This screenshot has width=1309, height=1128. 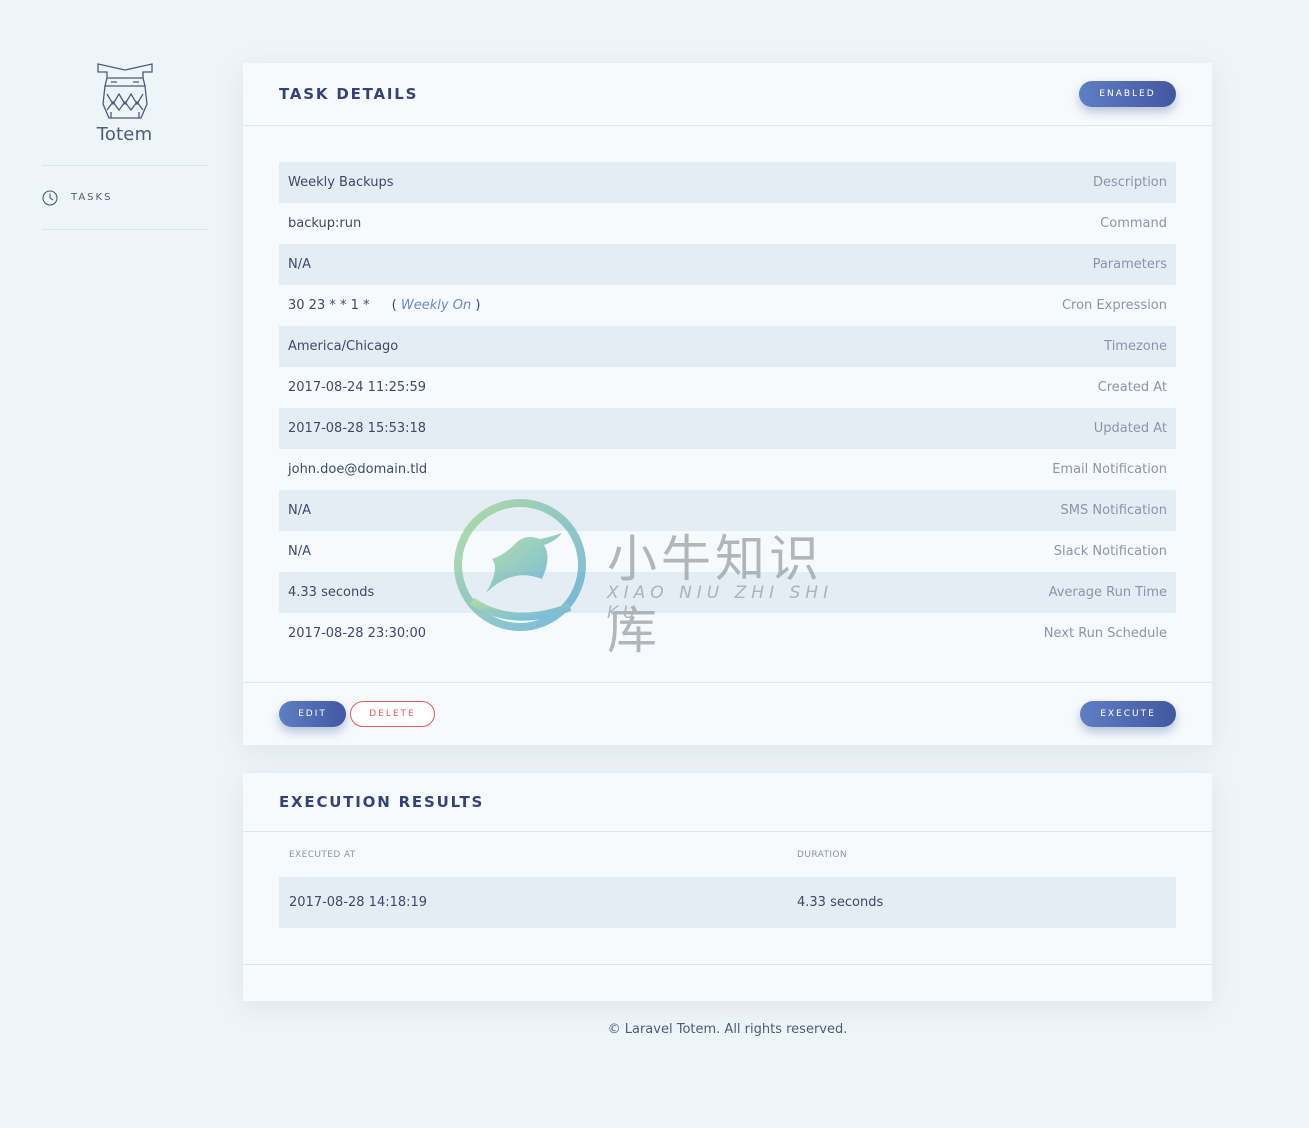 What do you see at coordinates (1128, 714) in the screenshot?
I see `execute-button: EXECUTE` at bounding box center [1128, 714].